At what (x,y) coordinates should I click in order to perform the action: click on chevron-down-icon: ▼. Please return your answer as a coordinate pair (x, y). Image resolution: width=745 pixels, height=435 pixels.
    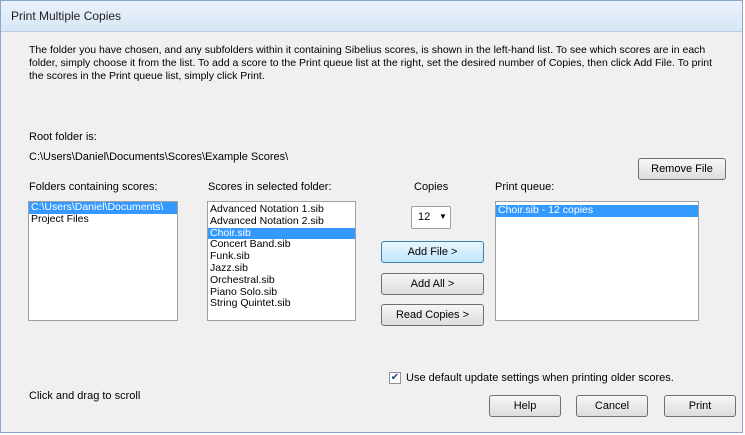
    Looking at the image, I should click on (443, 216).